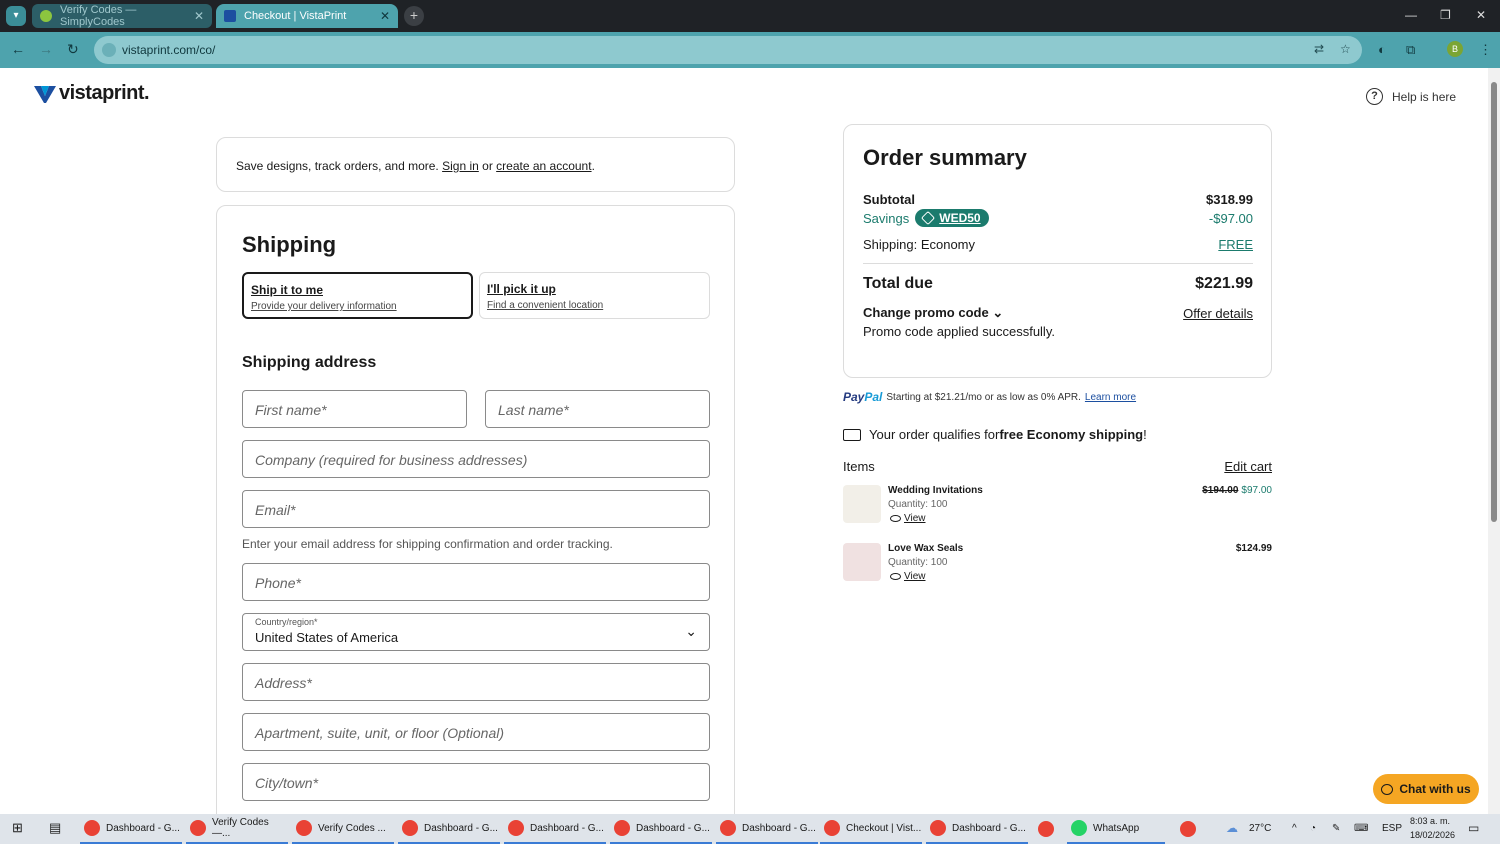 The image size is (1500, 844). What do you see at coordinates (476, 682) in the screenshot?
I see `address-field: Address*` at bounding box center [476, 682].